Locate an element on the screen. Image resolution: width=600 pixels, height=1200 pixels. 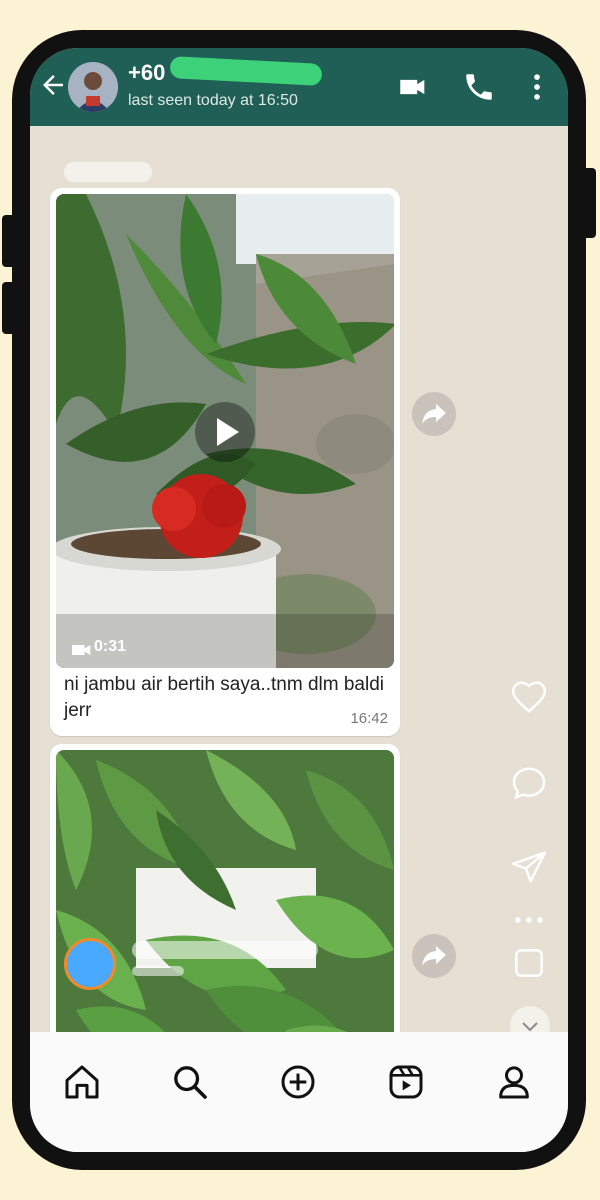
video-call-icon is located at coordinates (413, 87).